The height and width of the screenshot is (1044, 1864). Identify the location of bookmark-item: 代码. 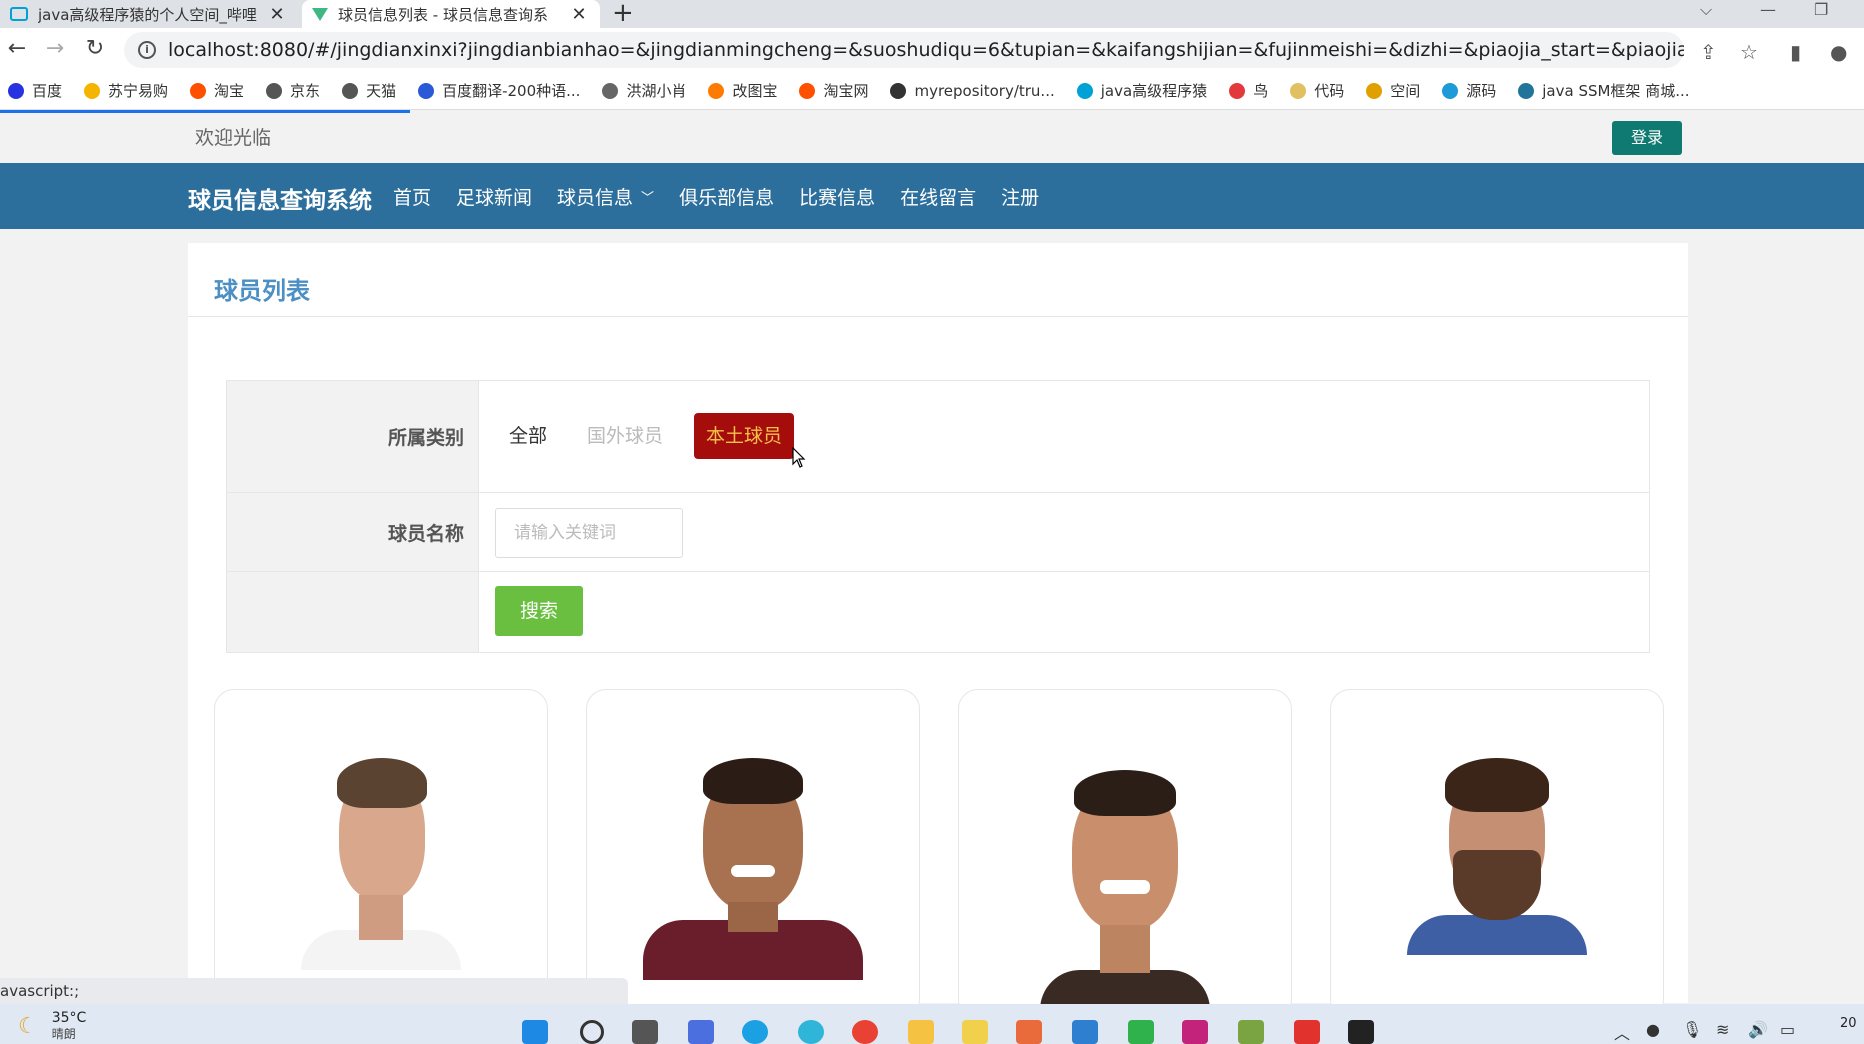
(1317, 90).